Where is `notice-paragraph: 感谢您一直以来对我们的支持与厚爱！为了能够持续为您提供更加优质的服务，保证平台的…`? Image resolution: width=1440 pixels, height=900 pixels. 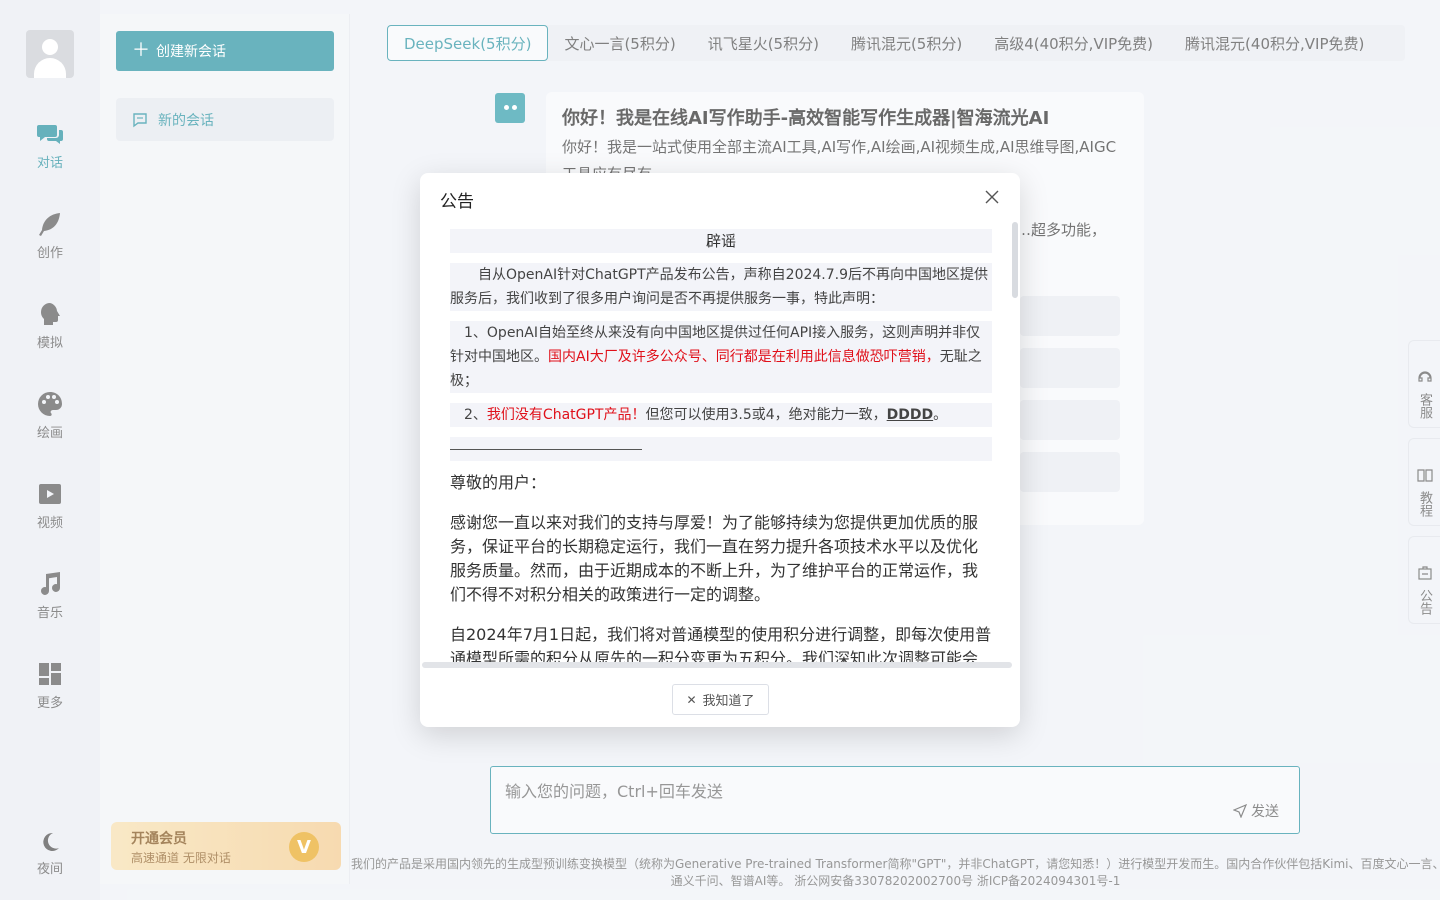
notice-paragraph: 感谢您一直以来对我们的支持与厚爱！为了能够持续为您提供更加优质的服务，保证平台的… is located at coordinates (714, 558).